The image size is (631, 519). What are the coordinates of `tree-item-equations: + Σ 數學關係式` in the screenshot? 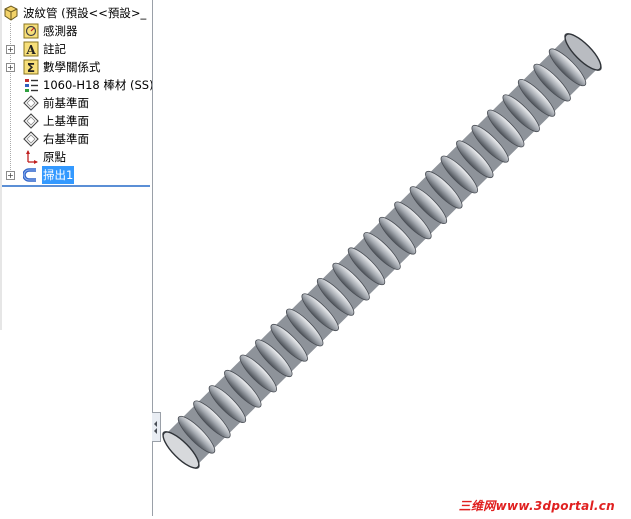 It's located at (76, 67).